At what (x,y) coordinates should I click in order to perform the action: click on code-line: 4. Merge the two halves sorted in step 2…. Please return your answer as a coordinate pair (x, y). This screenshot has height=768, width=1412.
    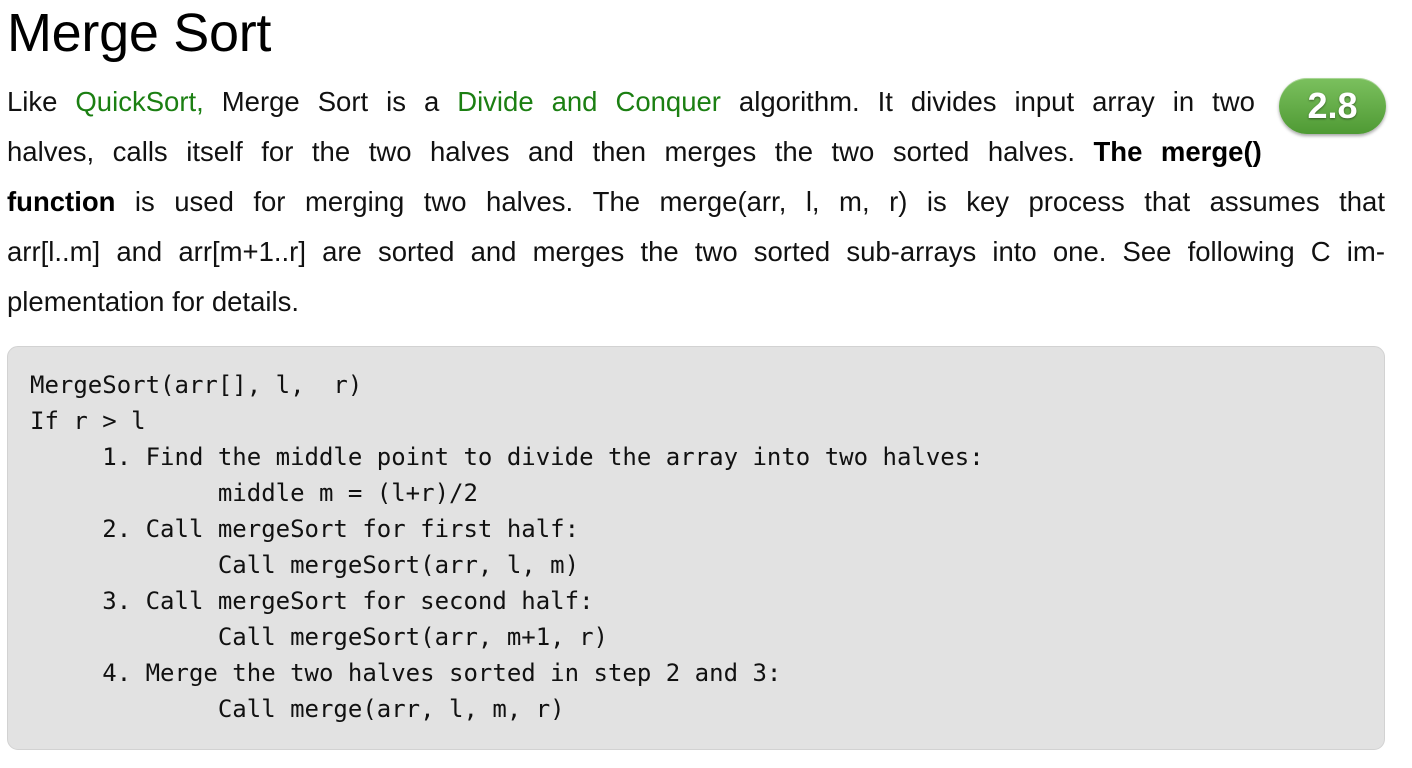
    Looking at the image, I should click on (406, 673).